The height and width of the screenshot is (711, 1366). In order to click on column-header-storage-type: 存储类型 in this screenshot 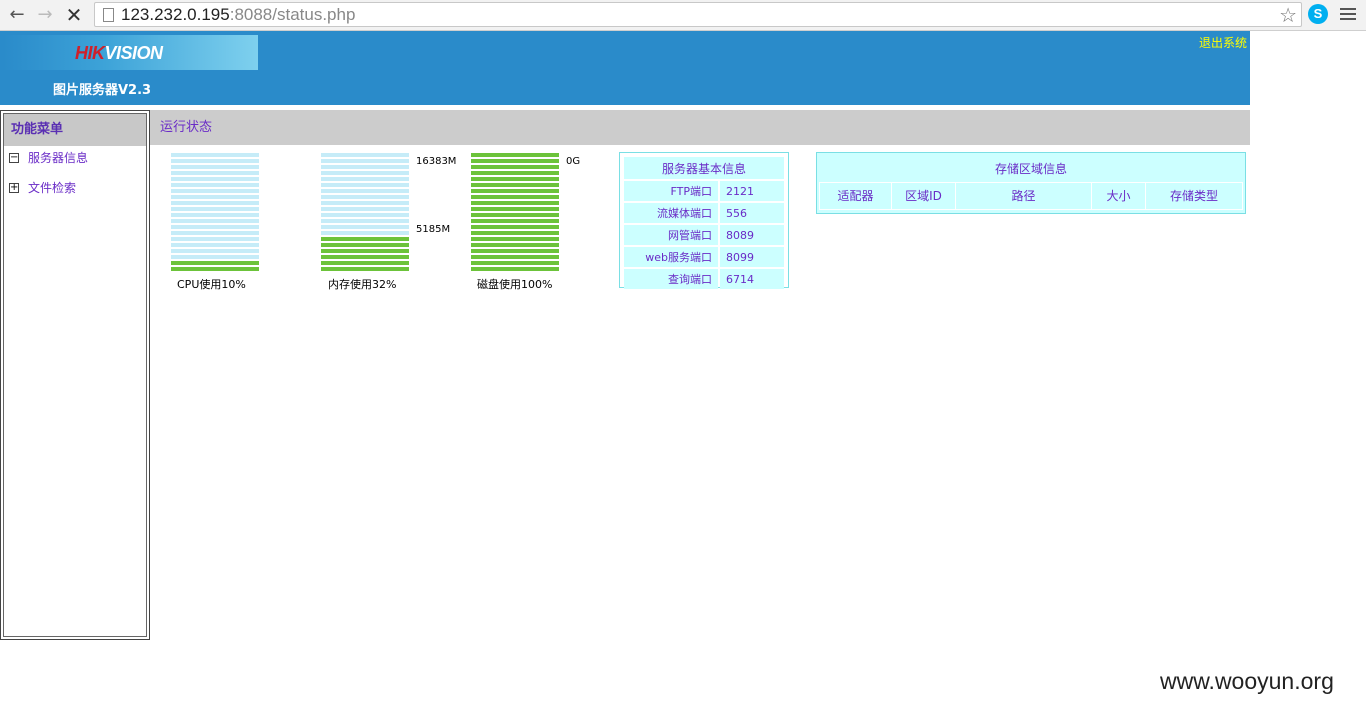, I will do `click(1194, 195)`.